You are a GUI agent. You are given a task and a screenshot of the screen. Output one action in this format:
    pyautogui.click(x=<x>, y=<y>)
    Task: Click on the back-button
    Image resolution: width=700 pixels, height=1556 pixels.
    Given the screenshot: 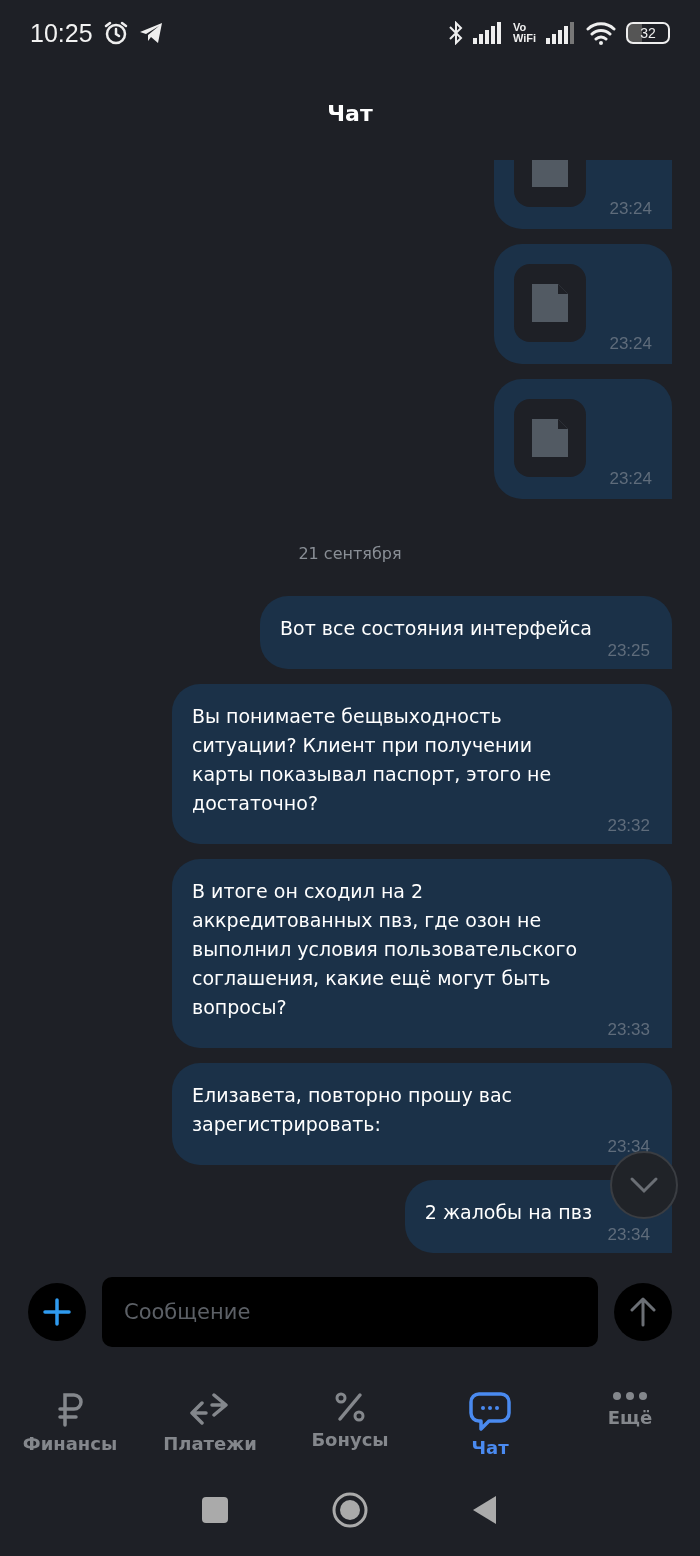 What is the action you would take?
    pyautogui.click(x=485, y=1510)
    